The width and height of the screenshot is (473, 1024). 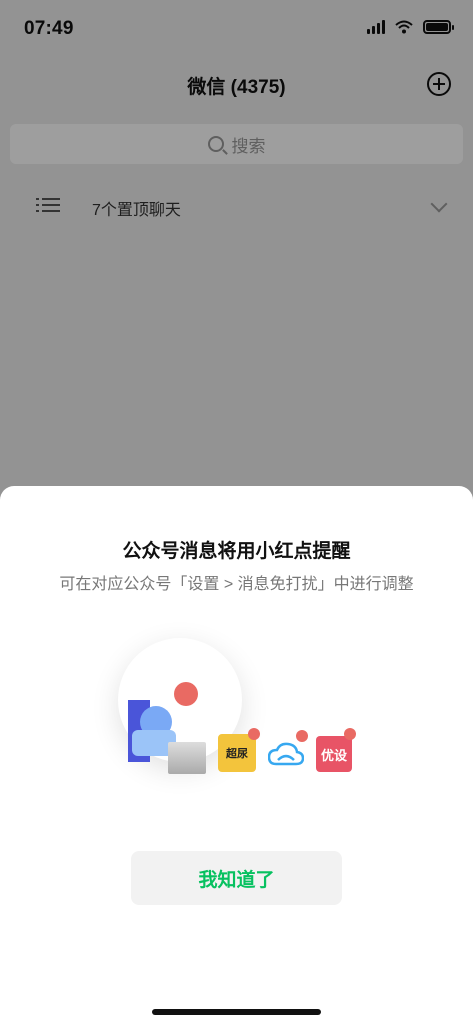 I want to click on thumb-pink-text: 优设, so click(x=333, y=755).